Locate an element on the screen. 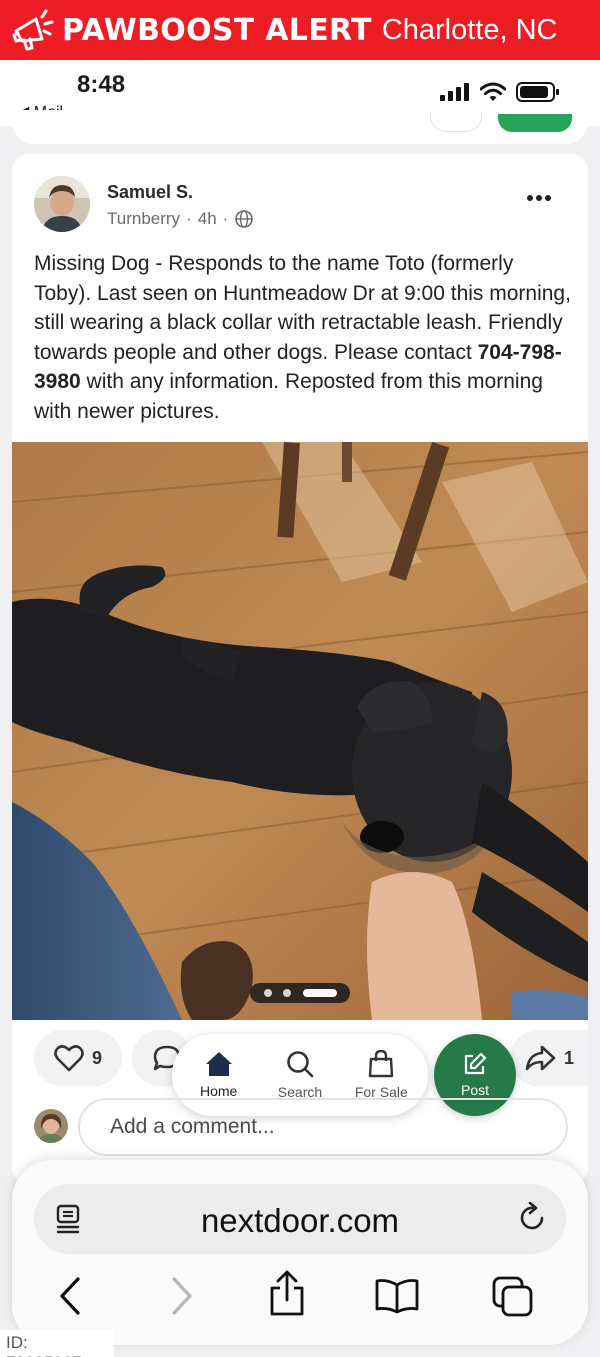  post-button-label: Post is located at coordinates (474, 1090).